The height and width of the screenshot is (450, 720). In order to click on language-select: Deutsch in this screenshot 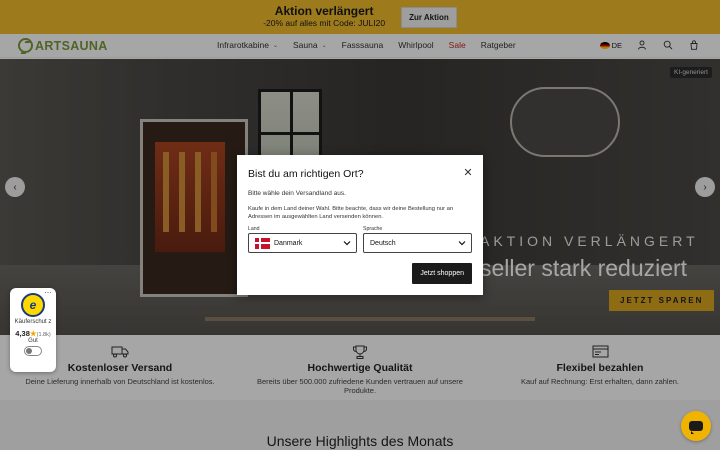, I will do `click(417, 243)`.